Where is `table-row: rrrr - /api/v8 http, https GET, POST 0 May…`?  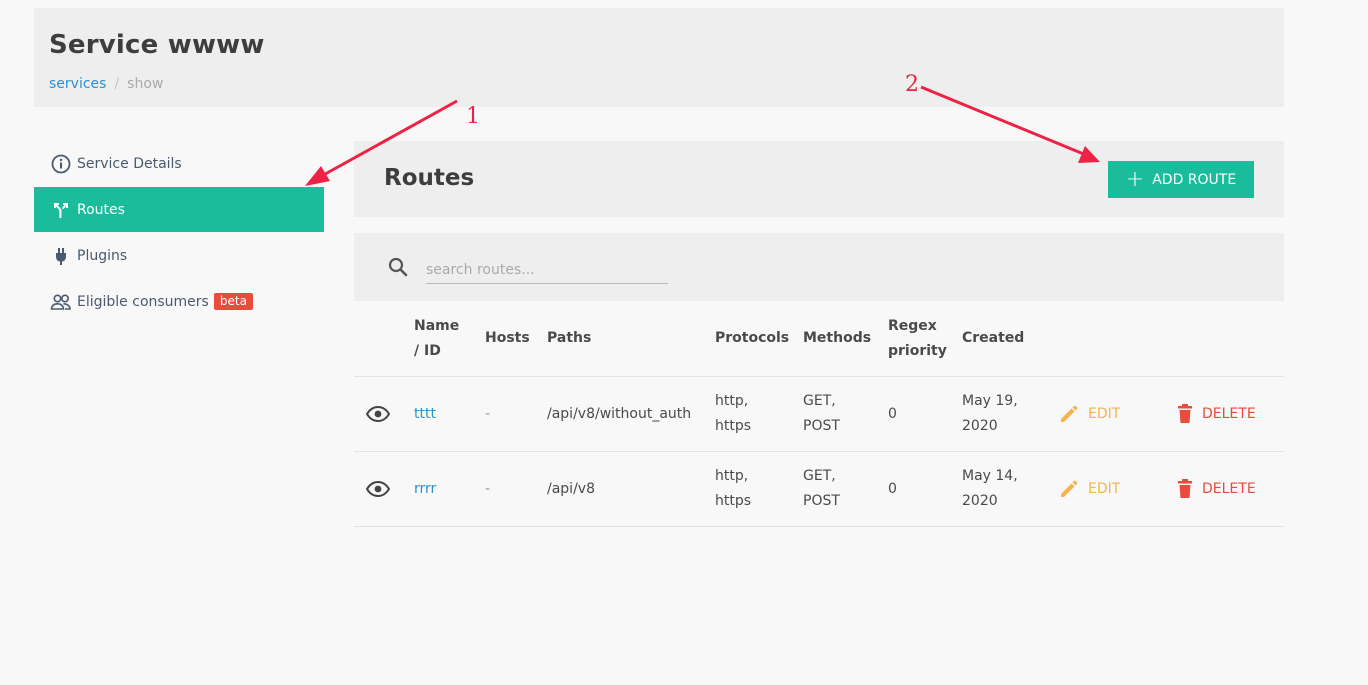
table-row: rrrr - /api/v8 http, https GET, POST 0 May… is located at coordinates (819, 489).